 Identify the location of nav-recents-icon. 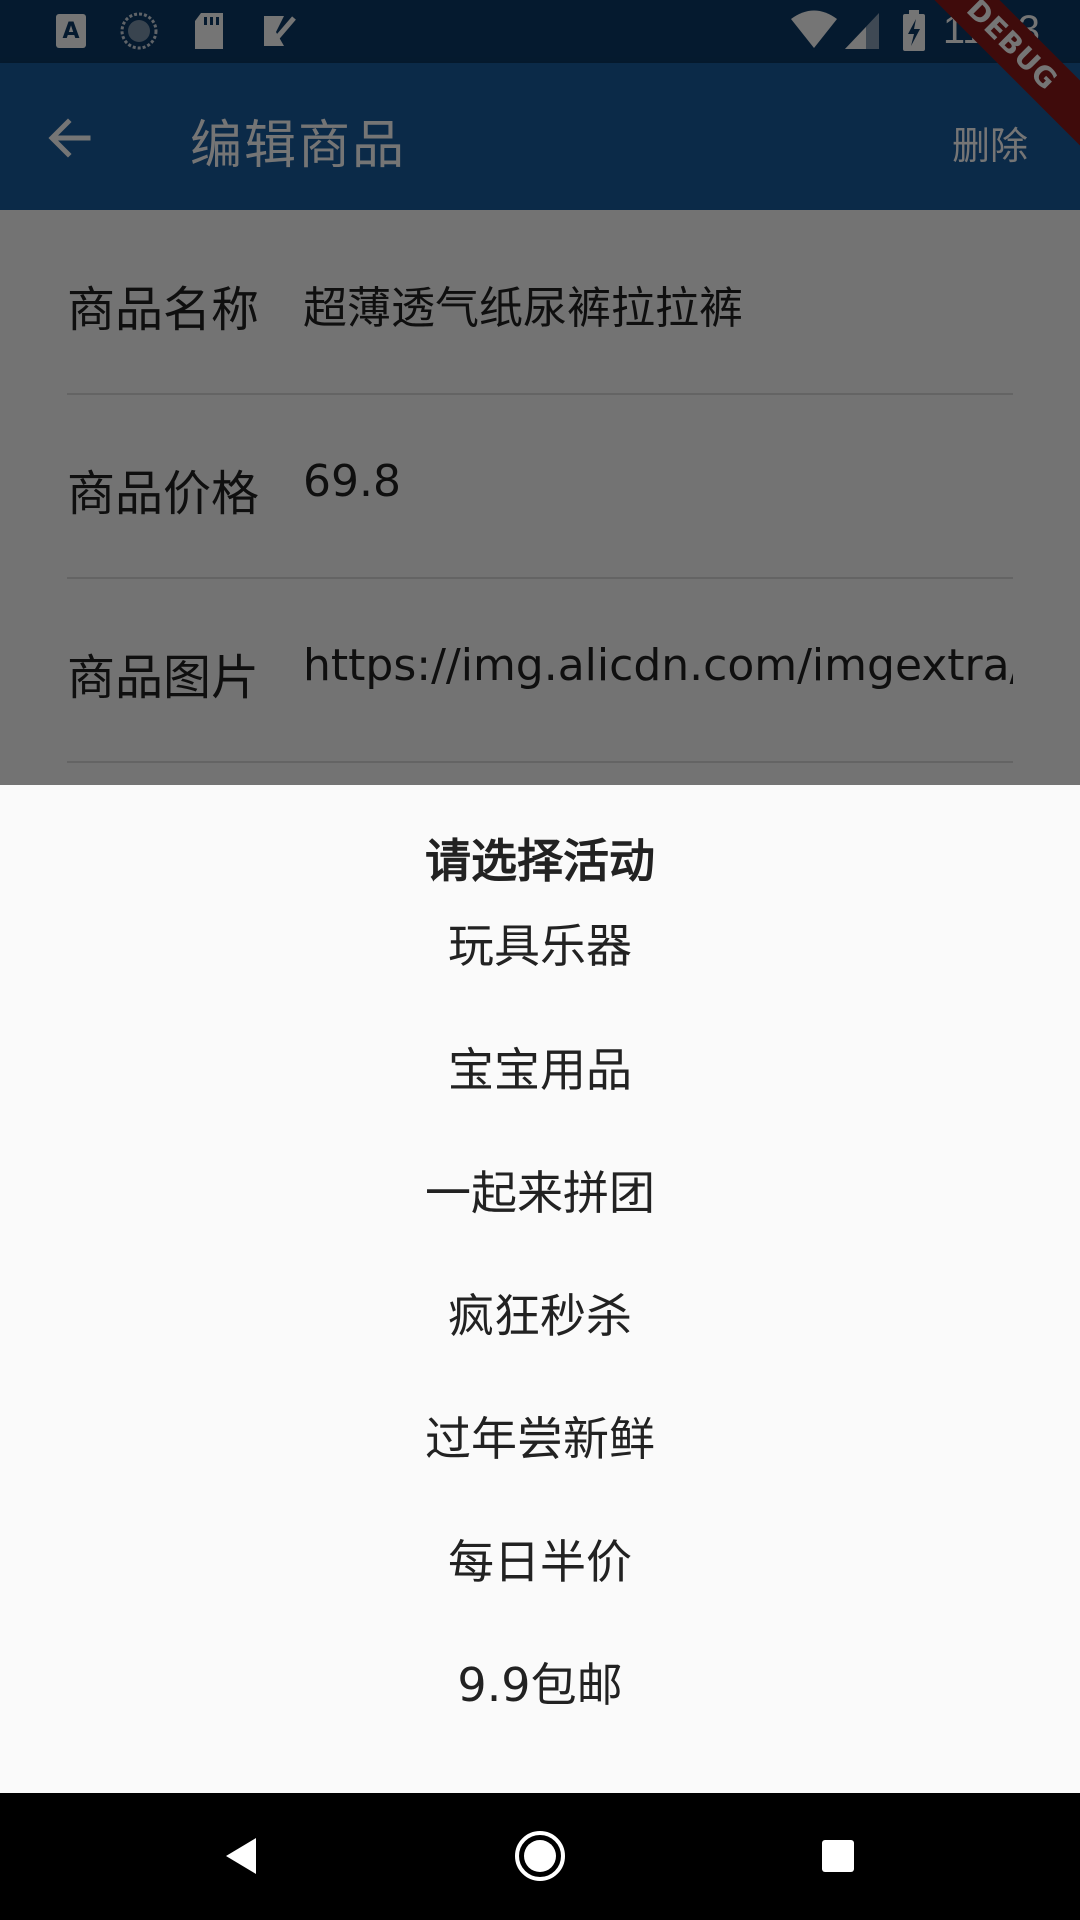
(838, 1856).